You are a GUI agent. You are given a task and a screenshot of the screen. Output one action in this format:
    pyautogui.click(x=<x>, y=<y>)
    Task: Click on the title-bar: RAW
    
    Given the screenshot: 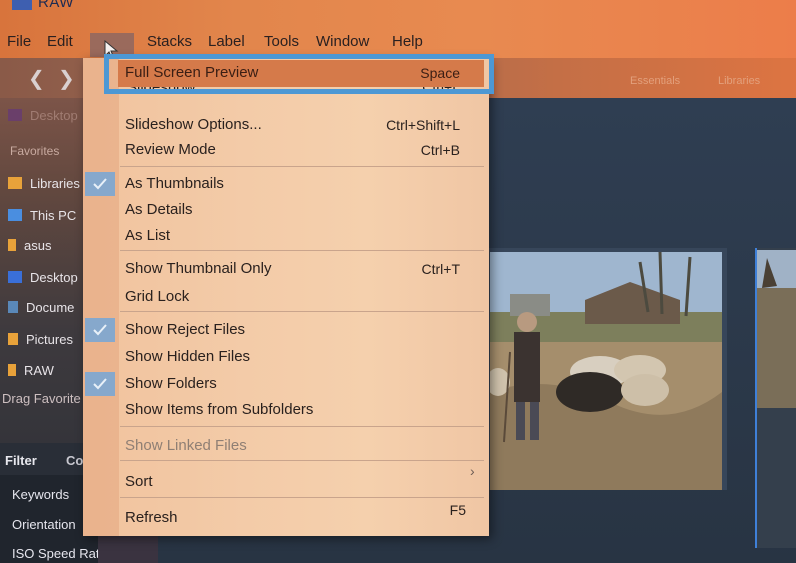 What is the action you would take?
    pyautogui.click(x=398, y=9)
    